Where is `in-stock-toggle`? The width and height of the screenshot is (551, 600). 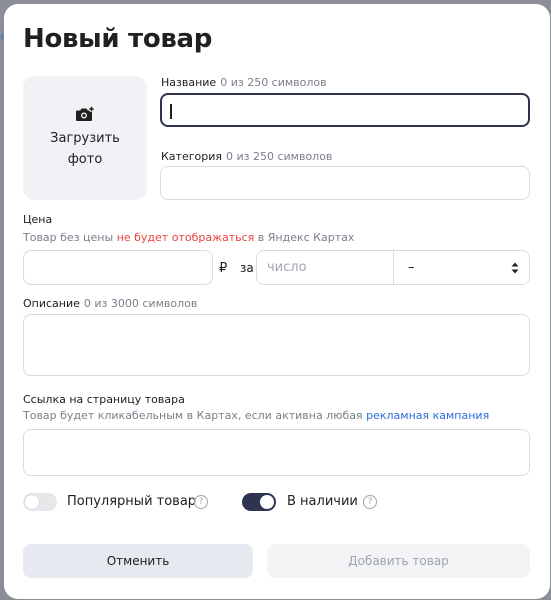
in-stock-toggle is located at coordinates (259, 502).